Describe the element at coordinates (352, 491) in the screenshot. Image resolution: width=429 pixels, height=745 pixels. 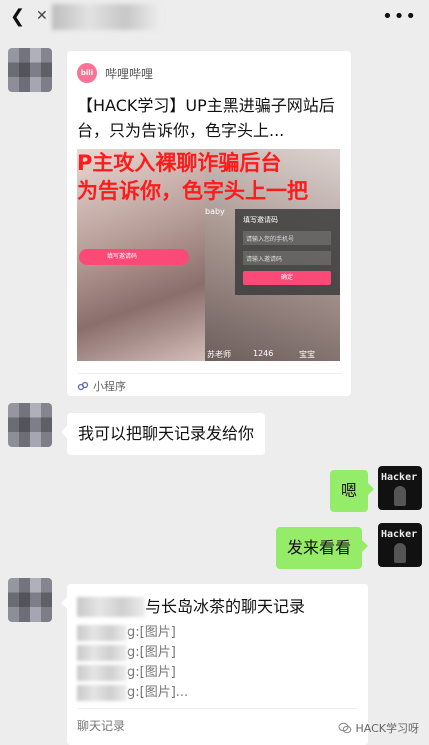
I see `message-bubble-self: 嗯` at that location.